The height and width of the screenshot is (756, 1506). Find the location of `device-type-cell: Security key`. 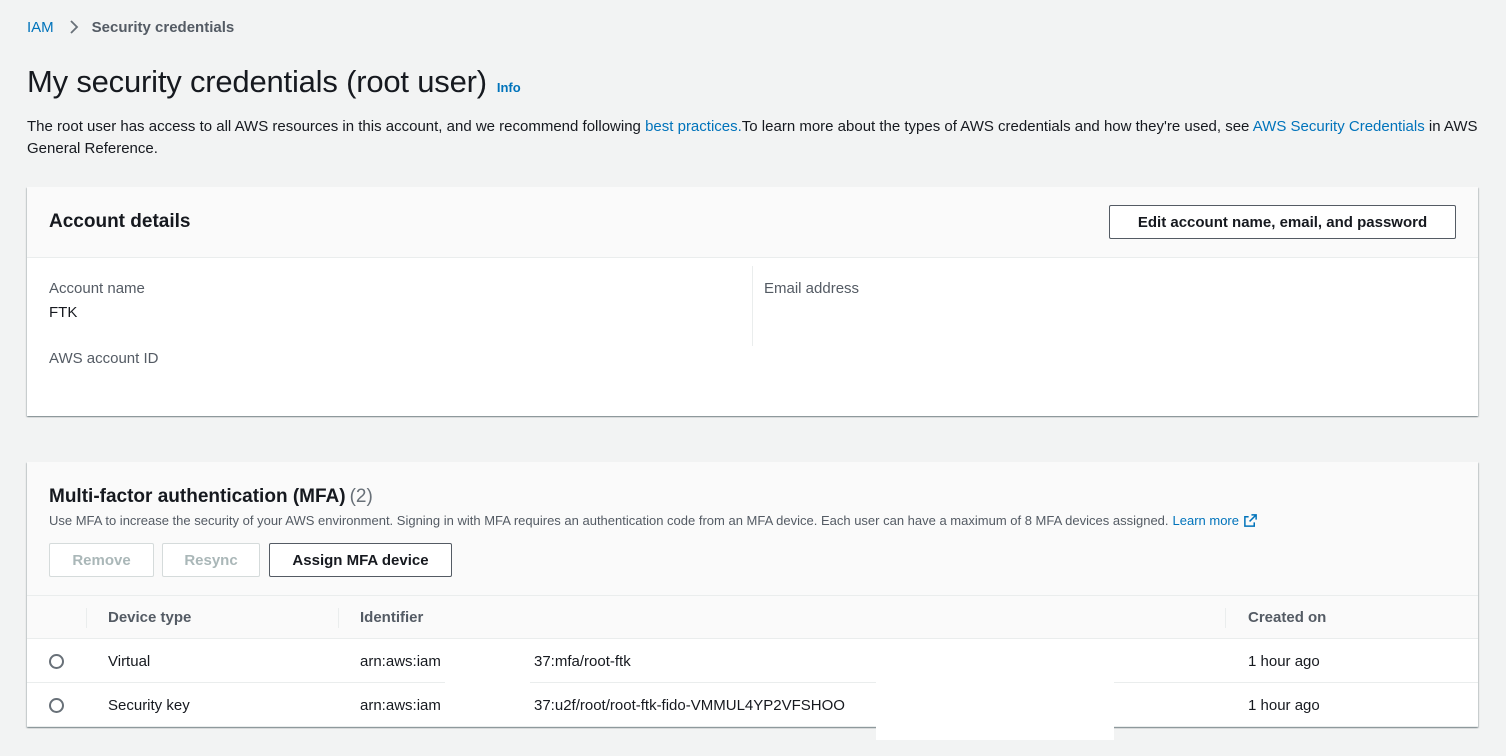

device-type-cell: Security key is located at coordinates (149, 705).